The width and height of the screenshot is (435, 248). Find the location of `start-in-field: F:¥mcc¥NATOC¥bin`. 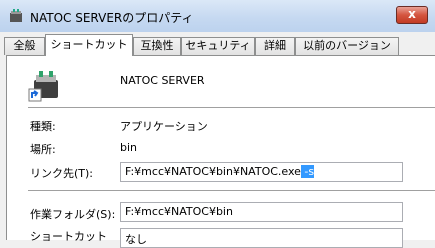

start-in-field: F:¥mcc¥NATOC¥bin is located at coordinates (261, 212).